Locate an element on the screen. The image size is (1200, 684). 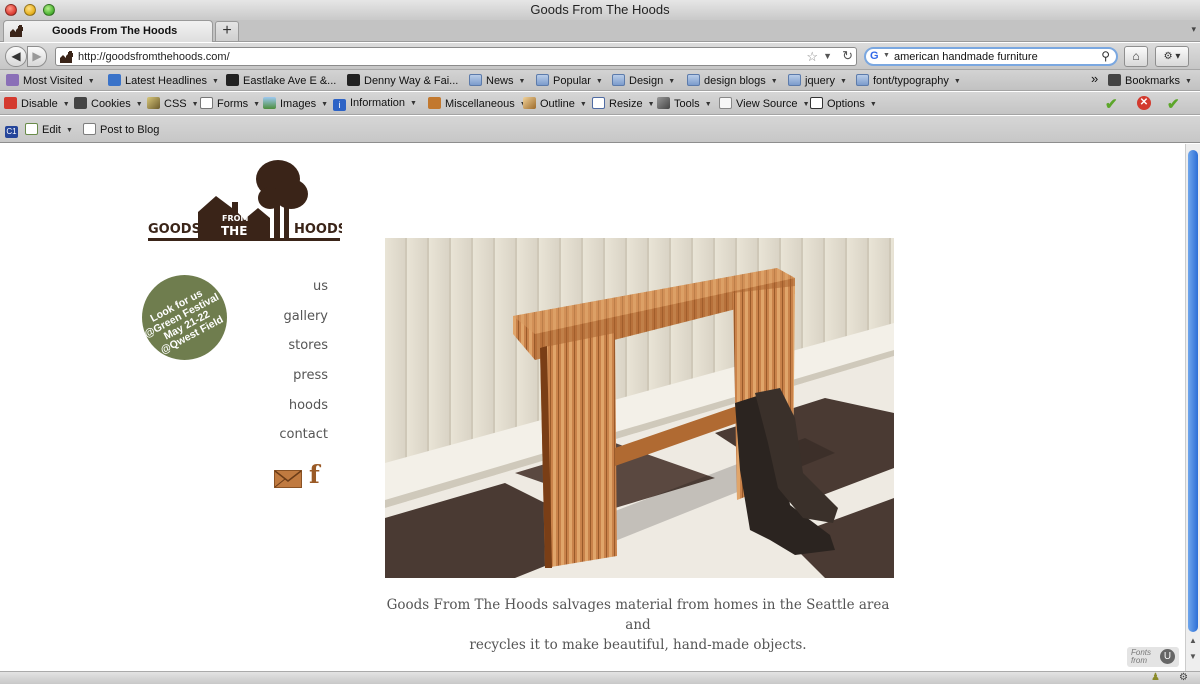
bookmark-item: design blogs ▼ is located at coordinates (732, 81).